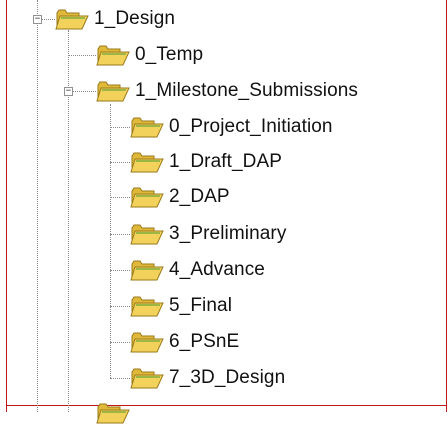 The height and width of the screenshot is (428, 448). What do you see at coordinates (120, 378) in the screenshot?
I see `tree-line-m7` at bounding box center [120, 378].